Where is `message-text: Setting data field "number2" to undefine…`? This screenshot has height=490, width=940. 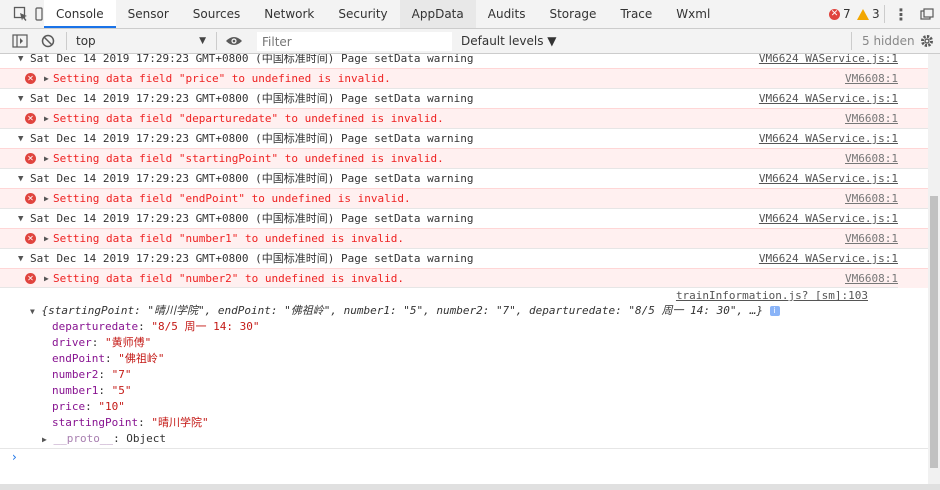
message-text: Setting data field "number2" to undefine… is located at coordinates (228, 278).